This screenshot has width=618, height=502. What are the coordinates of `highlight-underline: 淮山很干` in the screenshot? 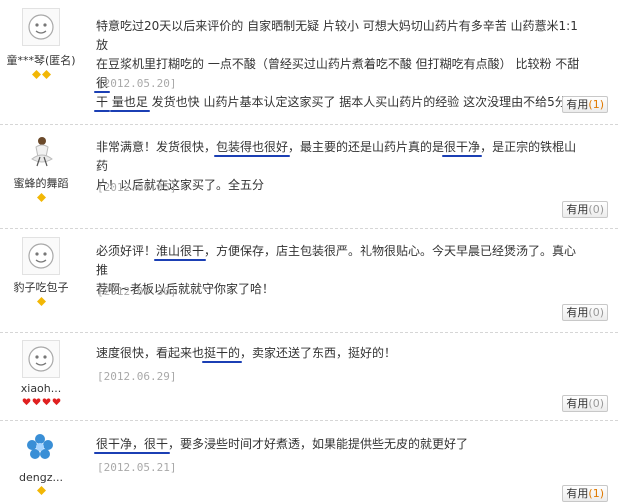 It's located at (180, 251).